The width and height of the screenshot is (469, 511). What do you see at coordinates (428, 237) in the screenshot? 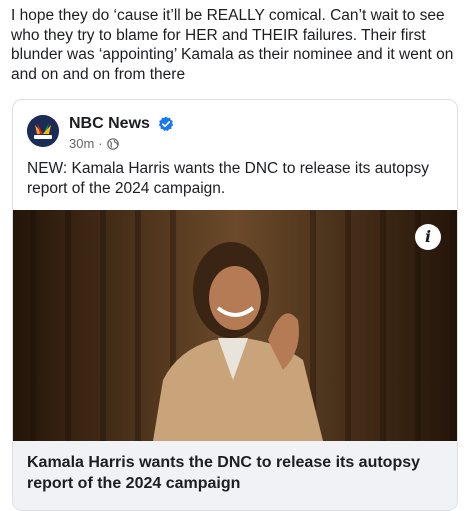
I see `info-icon: i` at bounding box center [428, 237].